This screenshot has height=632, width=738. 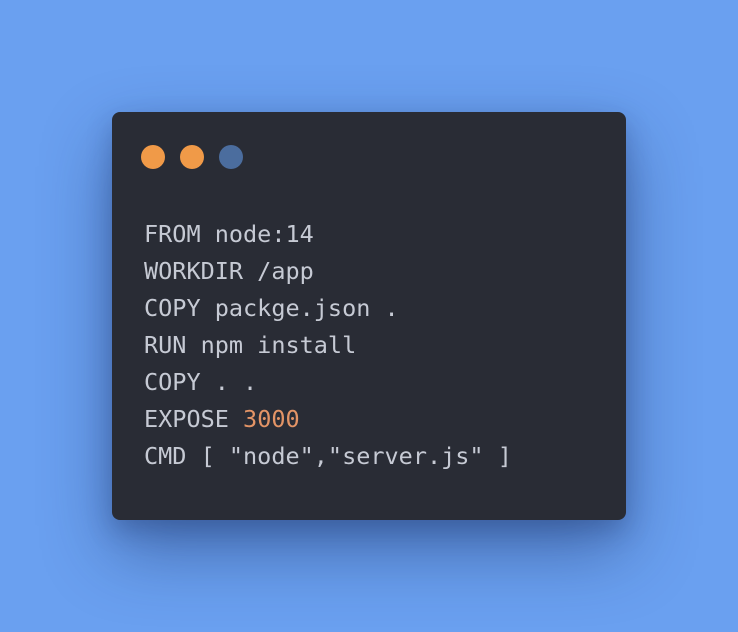 I want to click on maximize-dot, so click(x=231, y=157).